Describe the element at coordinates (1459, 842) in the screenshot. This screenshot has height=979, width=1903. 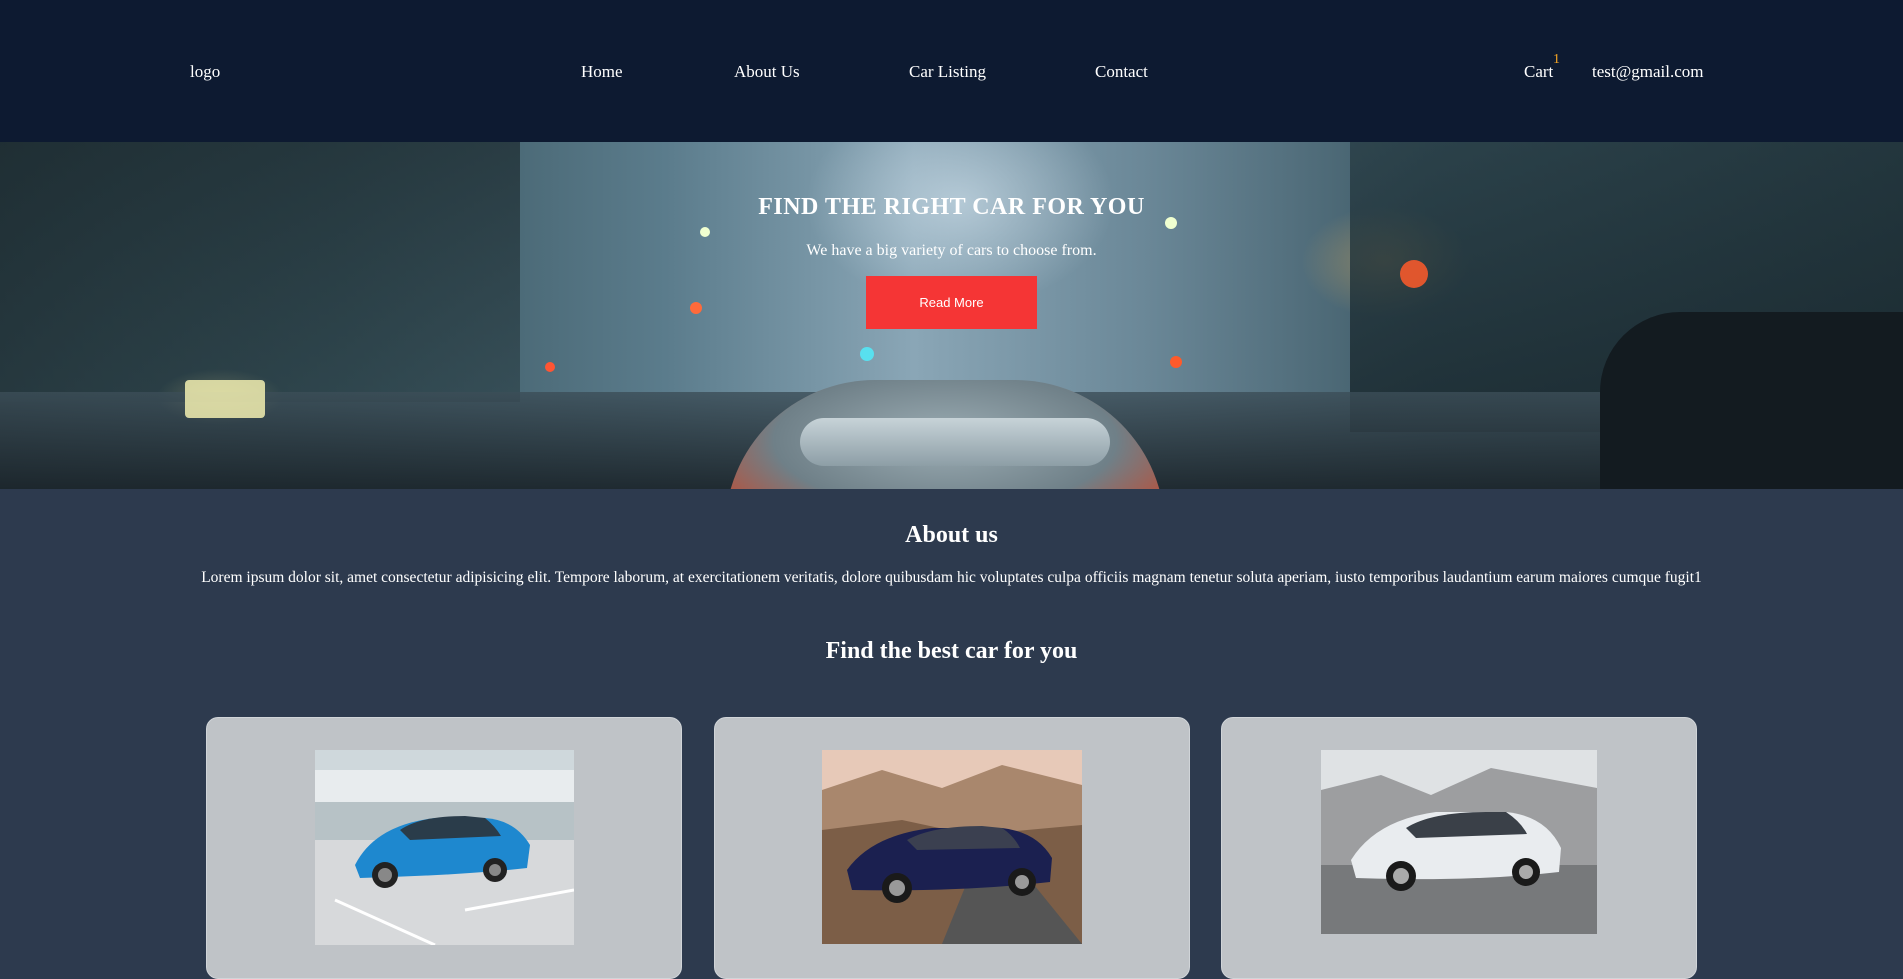
I see `car-image-silver-sportback` at that location.